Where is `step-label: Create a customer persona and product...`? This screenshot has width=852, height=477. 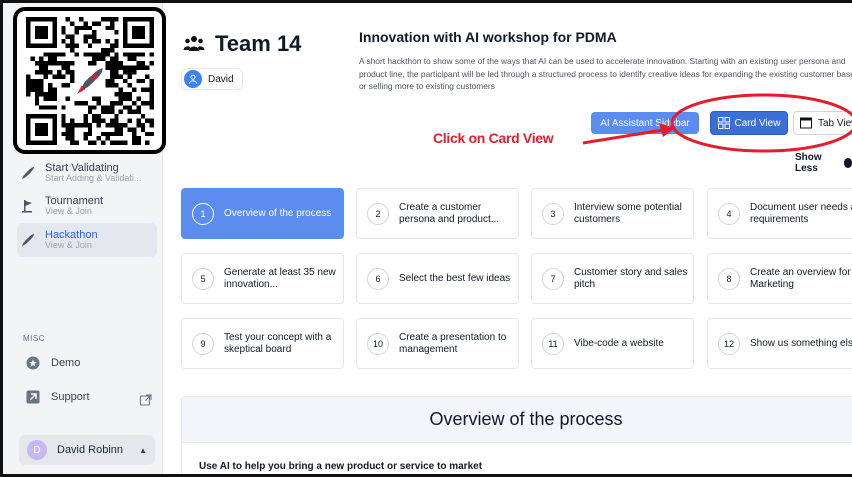
step-label: Create a customer persona and product... is located at coordinates (449, 213).